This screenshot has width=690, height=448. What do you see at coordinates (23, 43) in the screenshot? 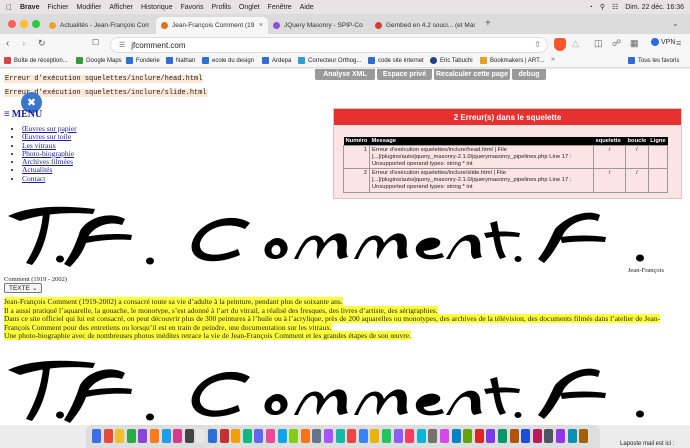
I see `forward-icon: ›` at bounding box center [23, 43].